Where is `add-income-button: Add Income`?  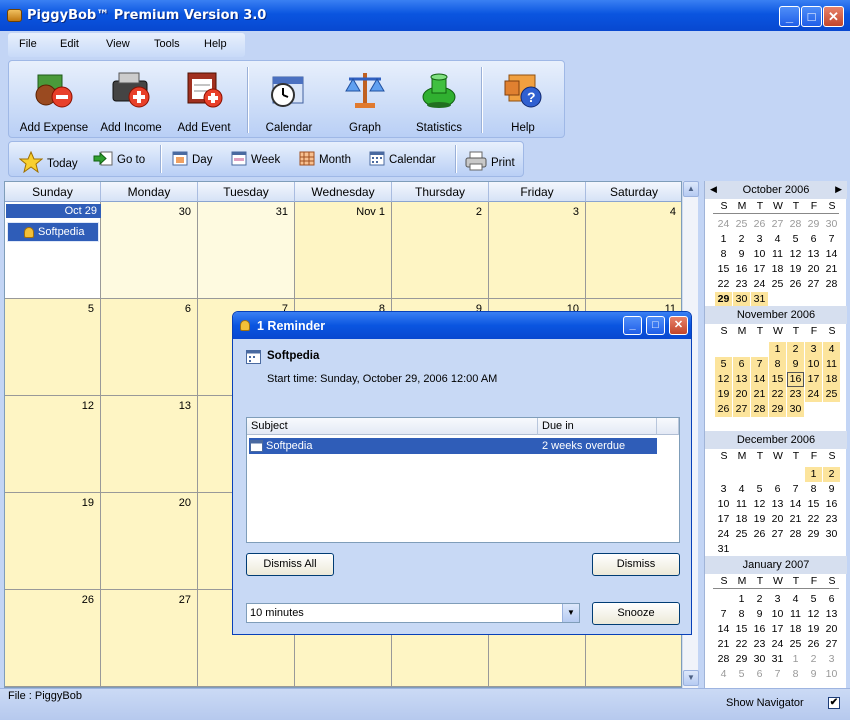
add-income-button: Add Income is located at coordinates (131, 100).